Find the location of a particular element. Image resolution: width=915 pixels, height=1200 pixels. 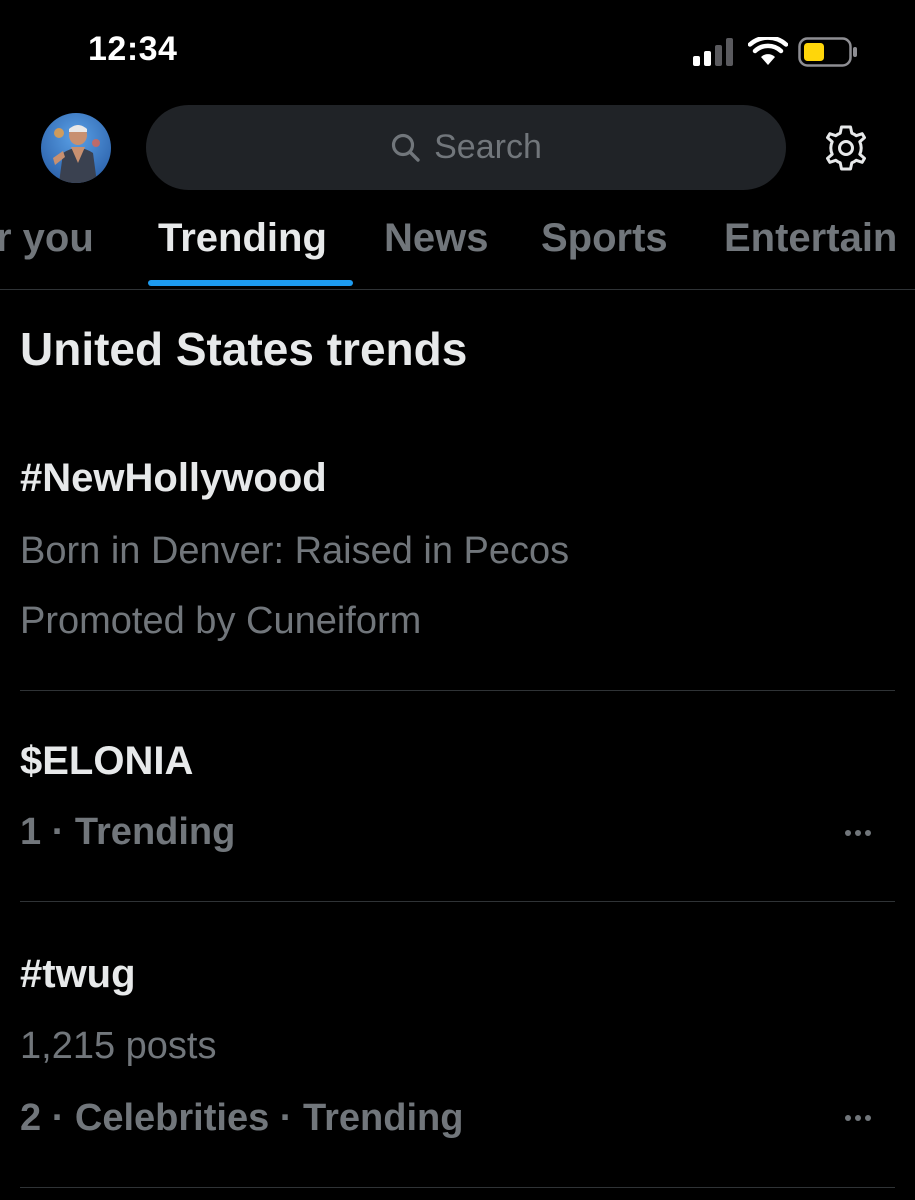

tab-trending: Trending is located at coordinates (242, 238).